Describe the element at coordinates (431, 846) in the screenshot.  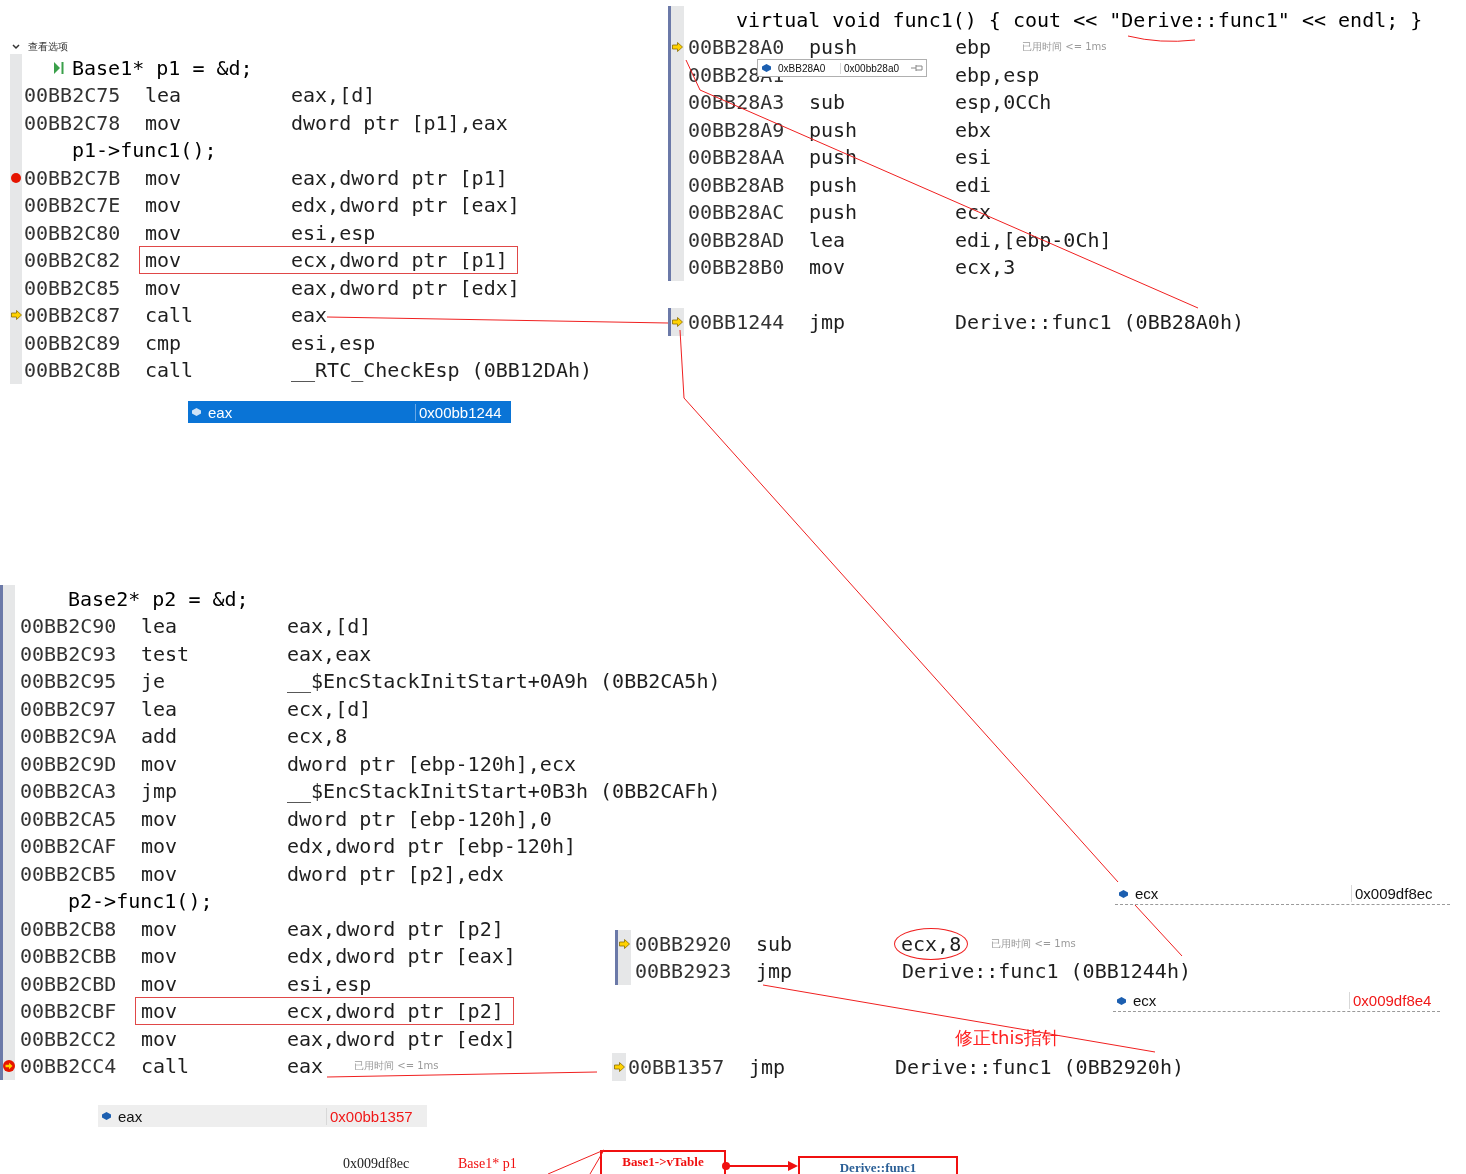
I see `operand-text: edx,dword ptr [ebp-120h]` at that location.